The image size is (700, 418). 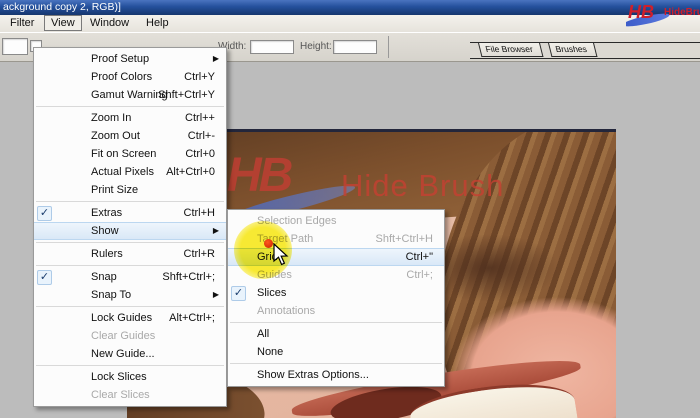 What do you see at coordinates (199, 77) in the screenshot?
I see `menu-shortcut: Ctrl+Y` at bounding box center [199, 77].